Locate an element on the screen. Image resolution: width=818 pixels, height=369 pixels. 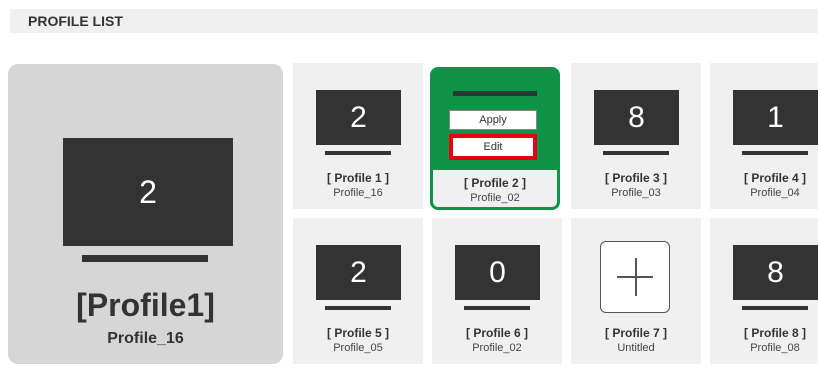
edit-button: Edit is located at coordinates (493, 147).